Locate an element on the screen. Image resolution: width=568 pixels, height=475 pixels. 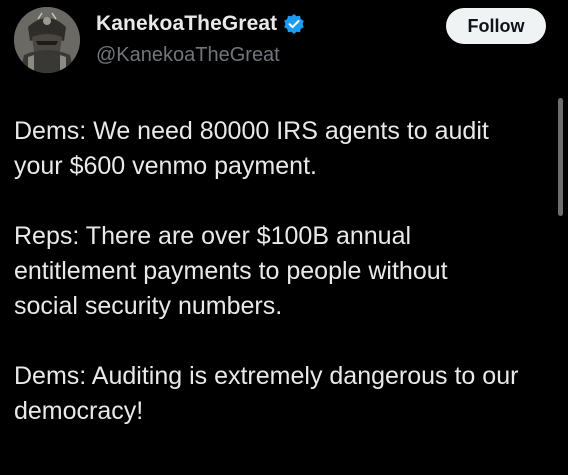
author-avatar is located at coordinates (47, 40).